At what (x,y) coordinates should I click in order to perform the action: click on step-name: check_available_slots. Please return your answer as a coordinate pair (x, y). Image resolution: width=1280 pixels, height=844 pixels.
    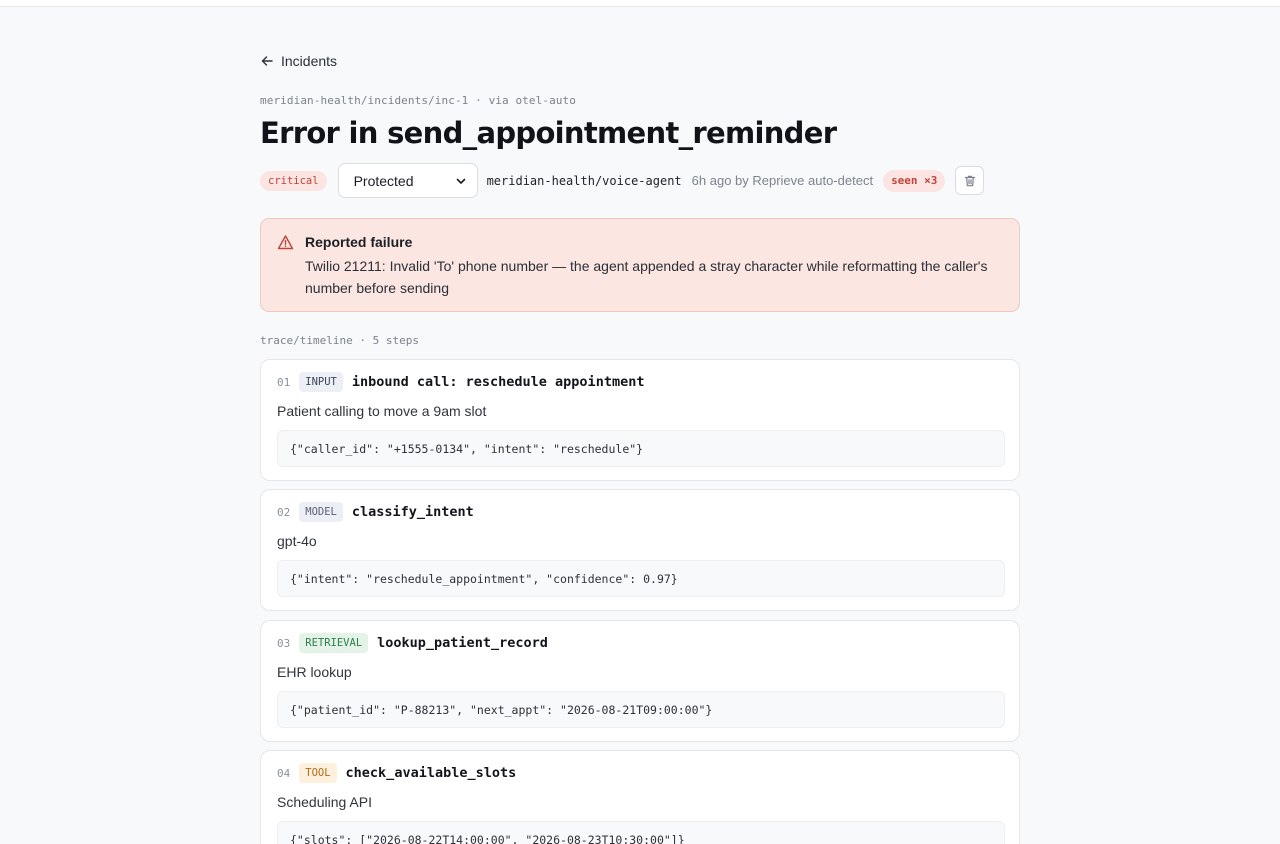
    Looking at the image, I should click on (431, 773).